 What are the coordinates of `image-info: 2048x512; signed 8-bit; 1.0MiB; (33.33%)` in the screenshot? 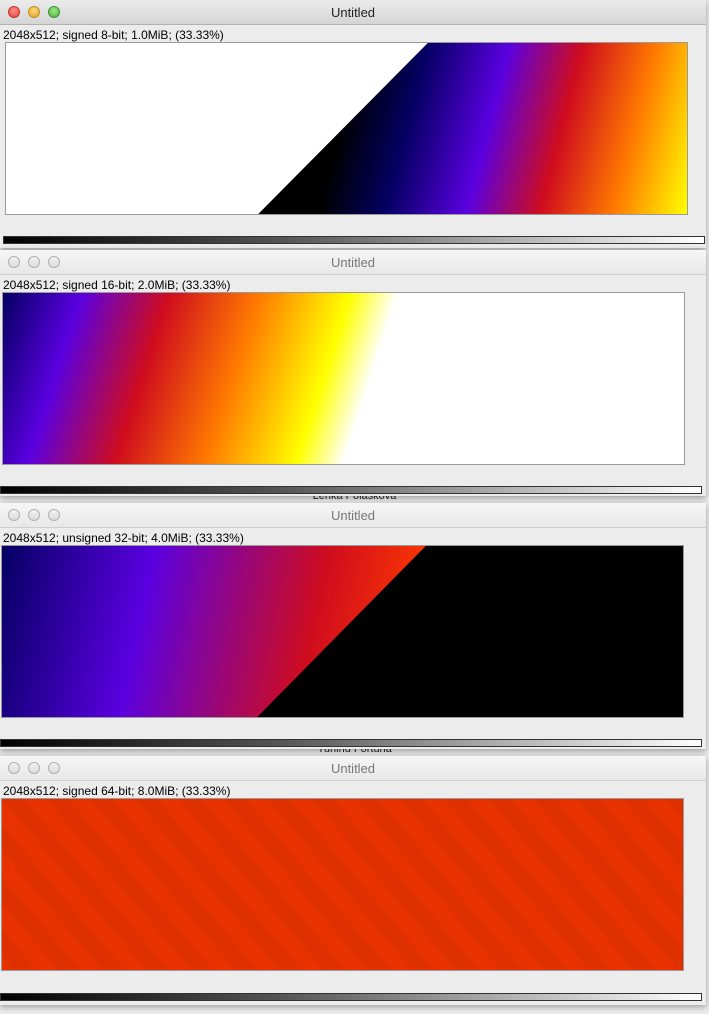 It's located at (113, 35).